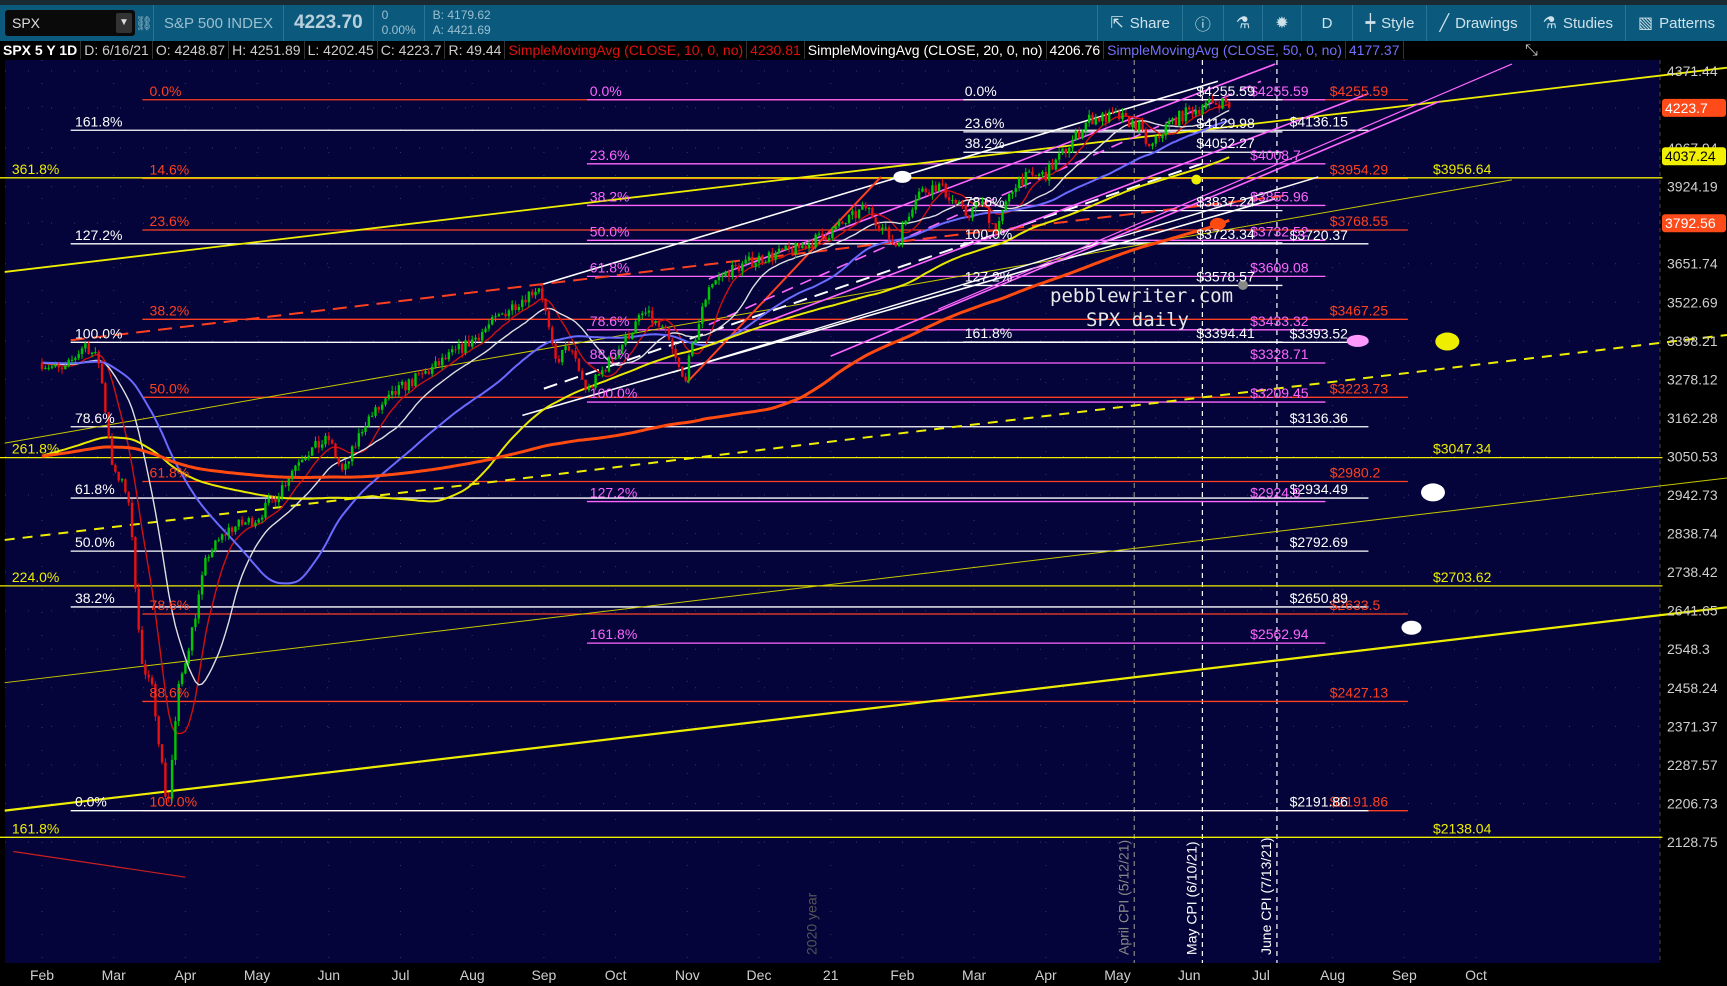  I want to click on legend-sma20: SimpleMovingAvg (CLOSE, 20, 0, no), so click(926, 50).